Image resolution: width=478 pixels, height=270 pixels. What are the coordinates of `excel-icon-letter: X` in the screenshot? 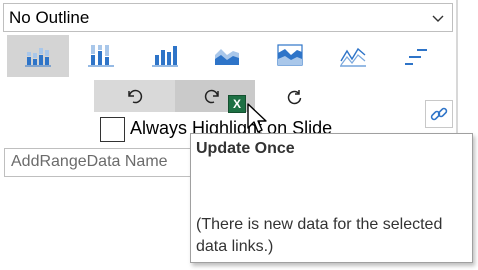 It's located at (236, 104).